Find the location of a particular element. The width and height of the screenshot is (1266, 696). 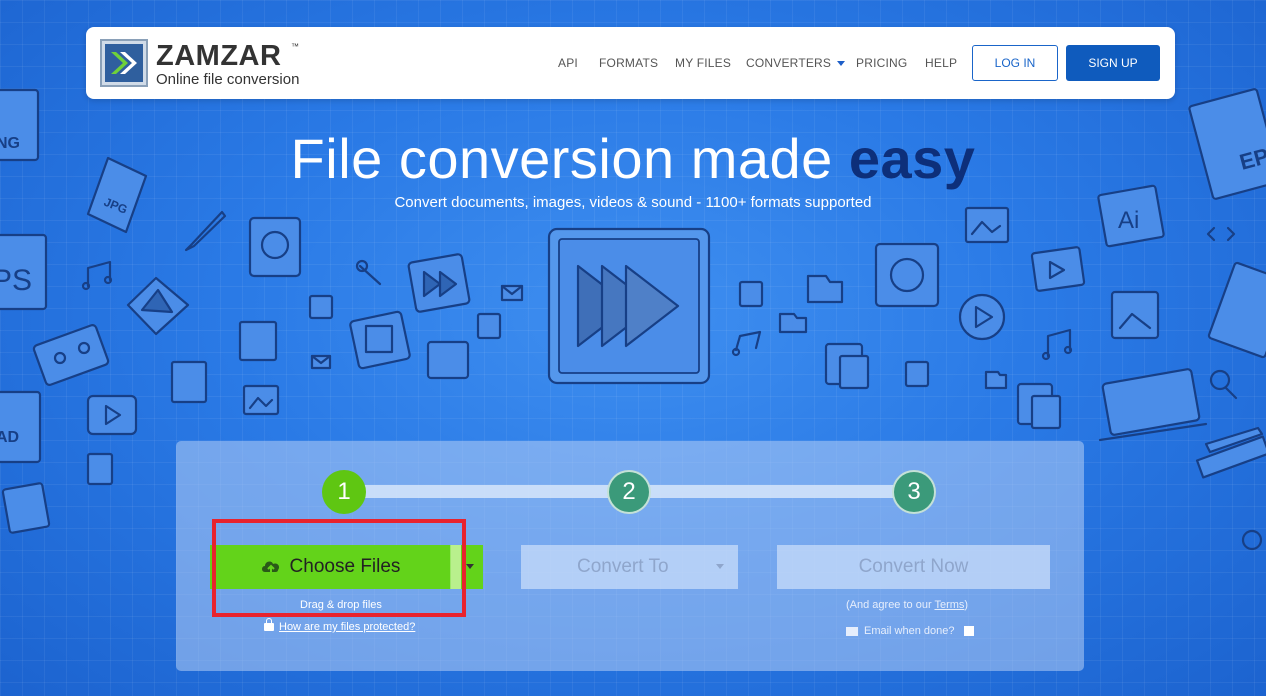

terms-agreement: (And agree to our Terms) is located at coordinates (907, 605).